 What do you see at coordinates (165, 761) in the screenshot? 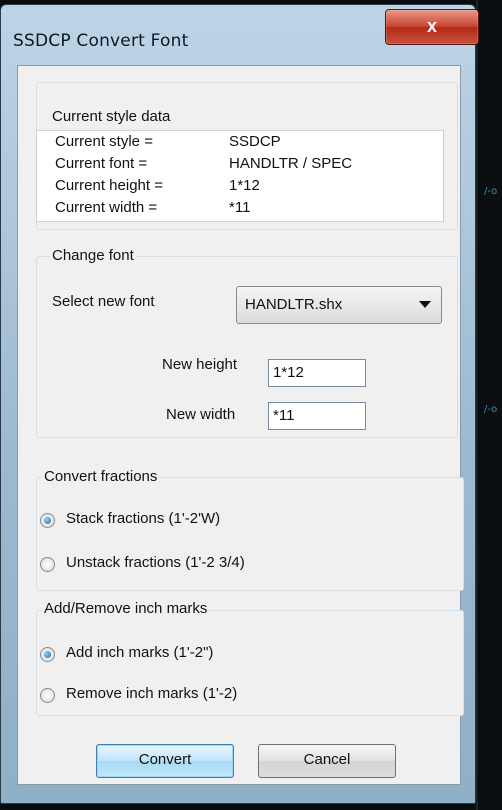
I see `convert-button: Convert` at bounding box center [165, 761].